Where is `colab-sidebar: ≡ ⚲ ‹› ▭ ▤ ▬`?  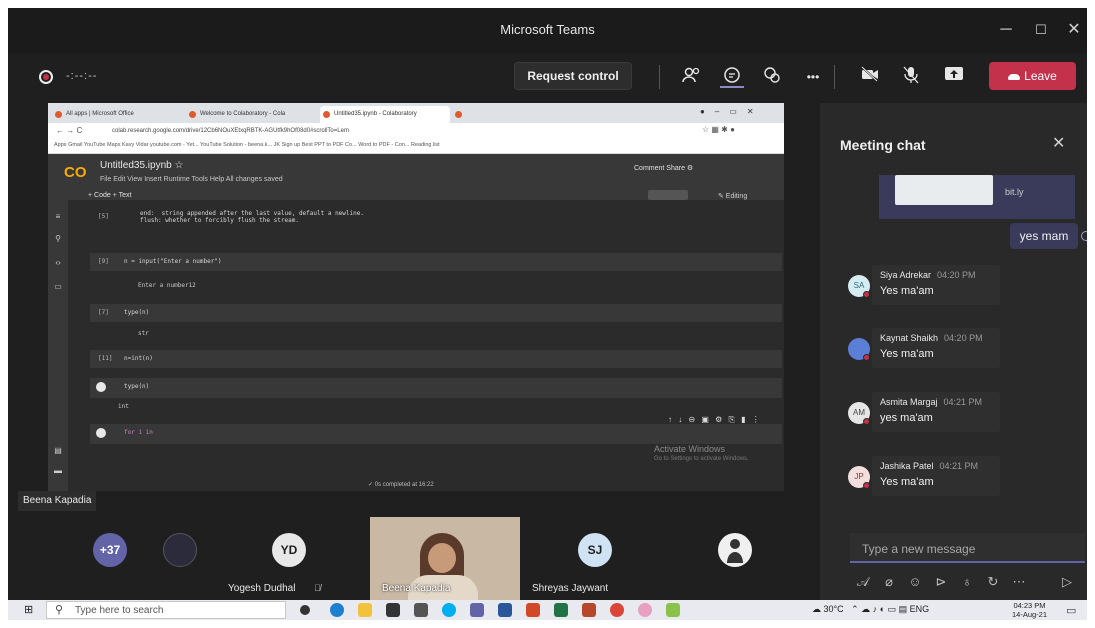
colab-sidebar: ≡ ⚲ ‹› ▭ ▤ ▬ is located at coordinates (58, 345).